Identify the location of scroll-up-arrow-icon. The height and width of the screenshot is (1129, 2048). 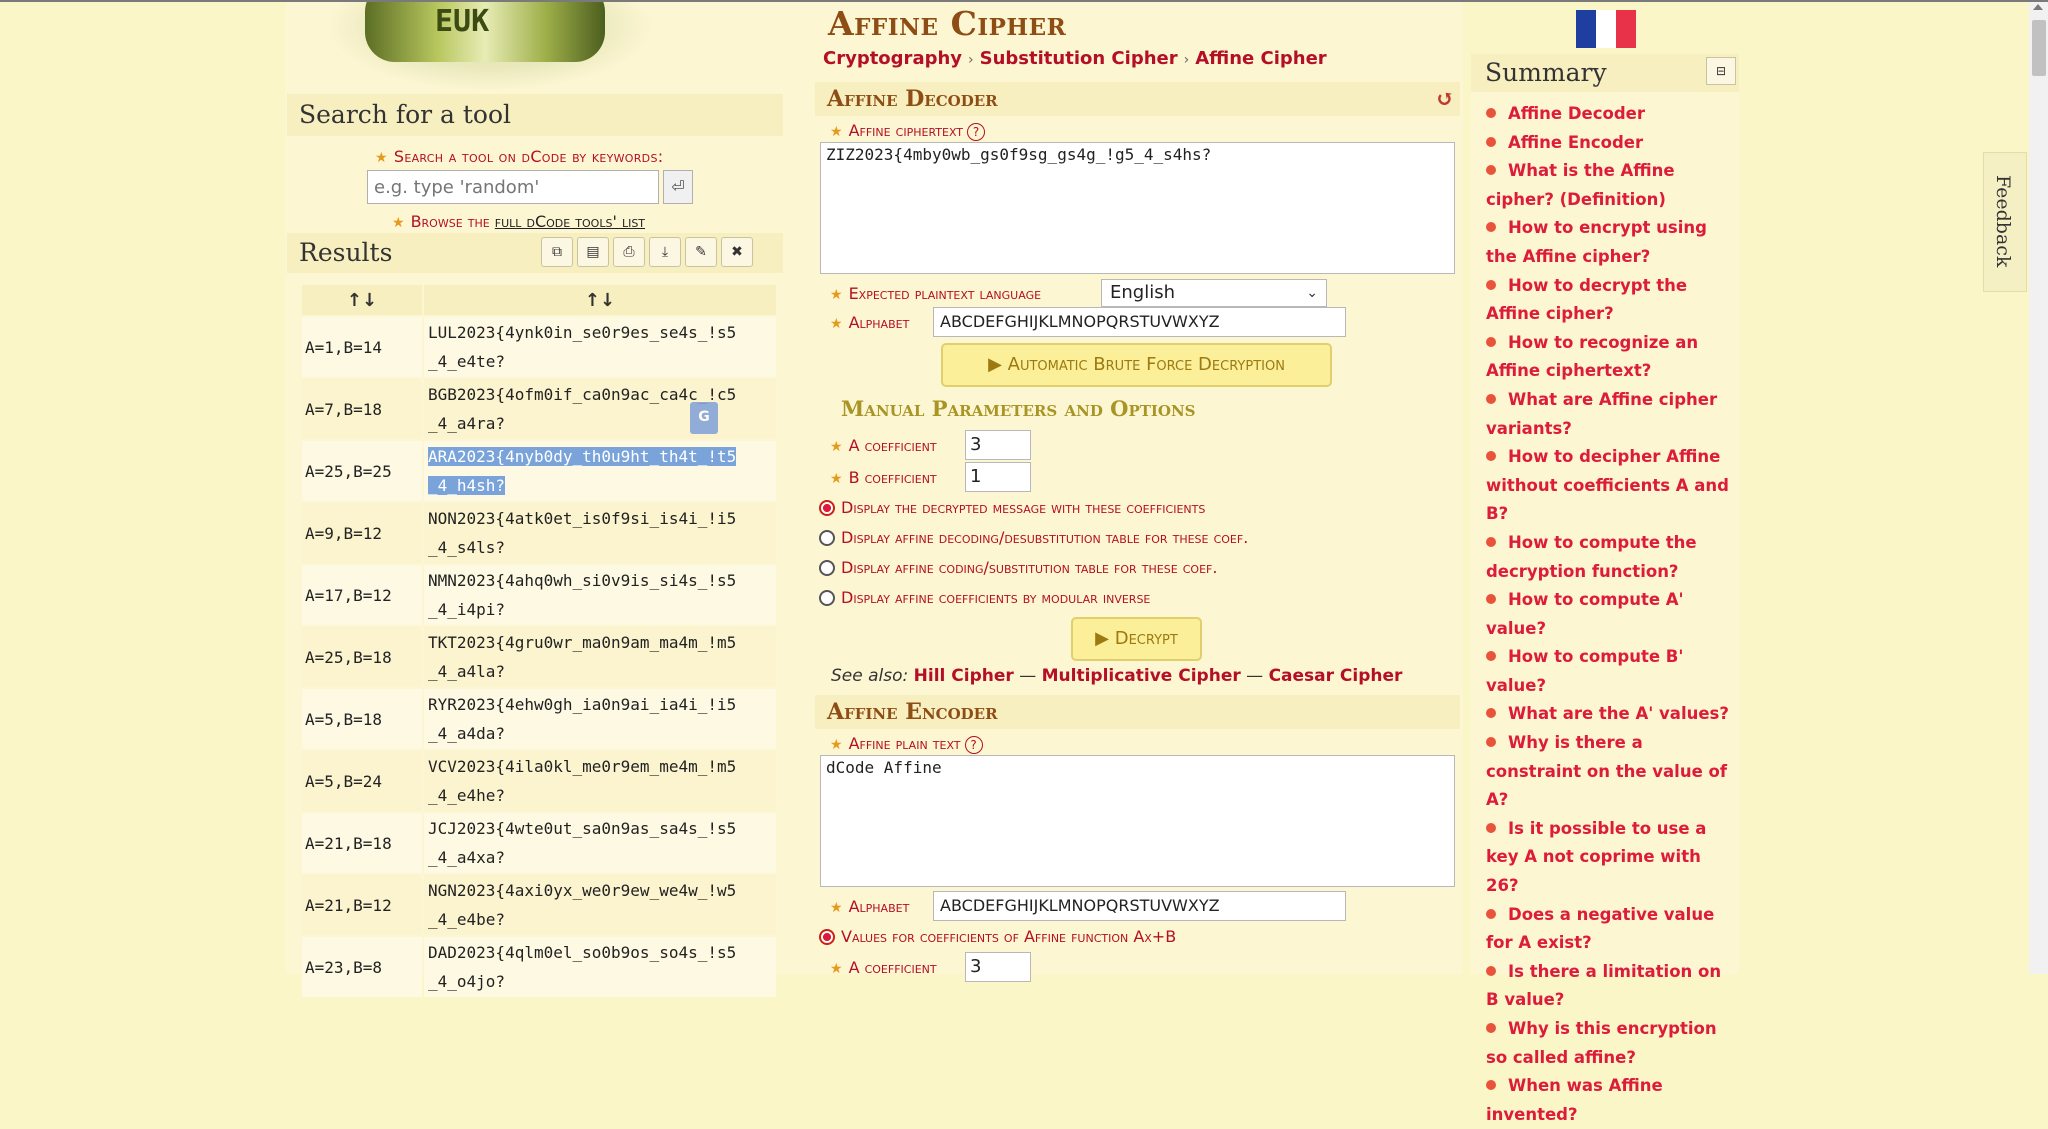
(2038, 7).